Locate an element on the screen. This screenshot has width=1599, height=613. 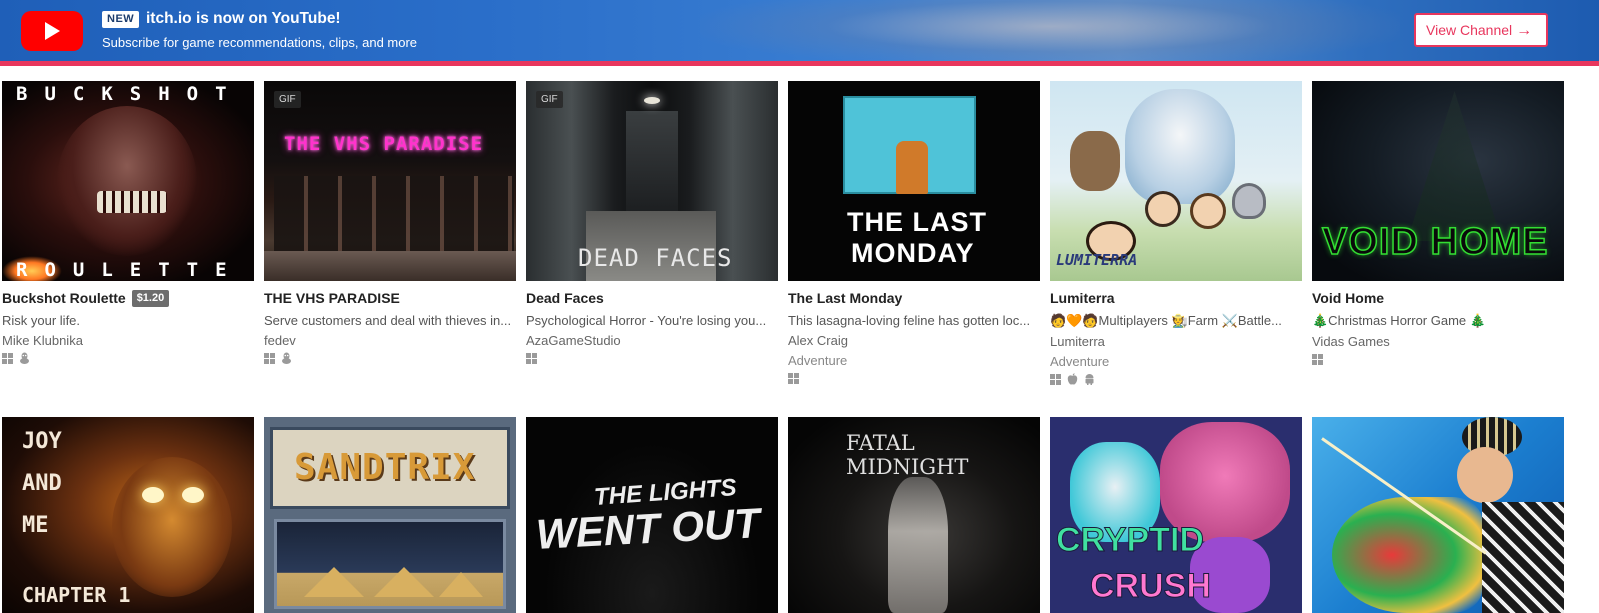
game-thumbnail is located at coordinates (1438, 515).